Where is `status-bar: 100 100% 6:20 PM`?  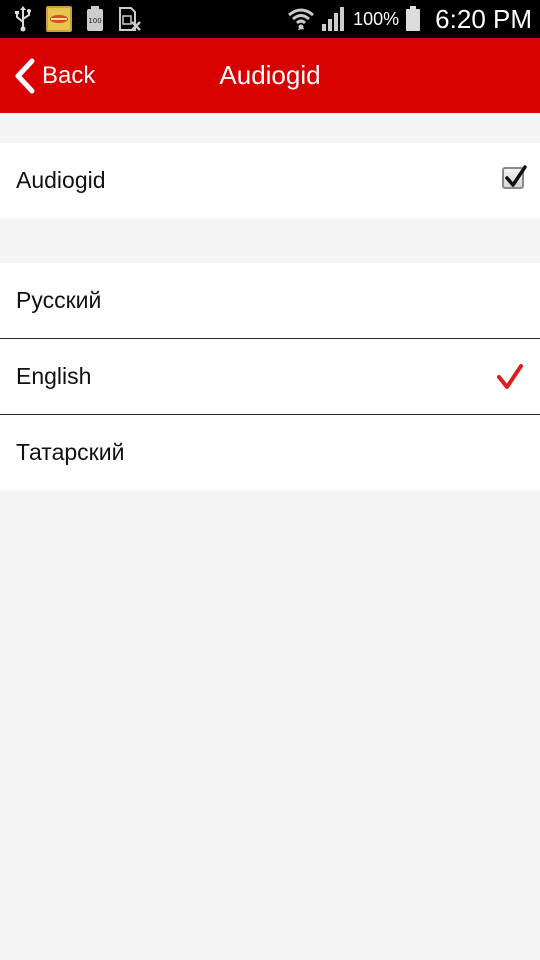
status-bar: 100 100% 6:20 PM is located at coordinates (270, 19).